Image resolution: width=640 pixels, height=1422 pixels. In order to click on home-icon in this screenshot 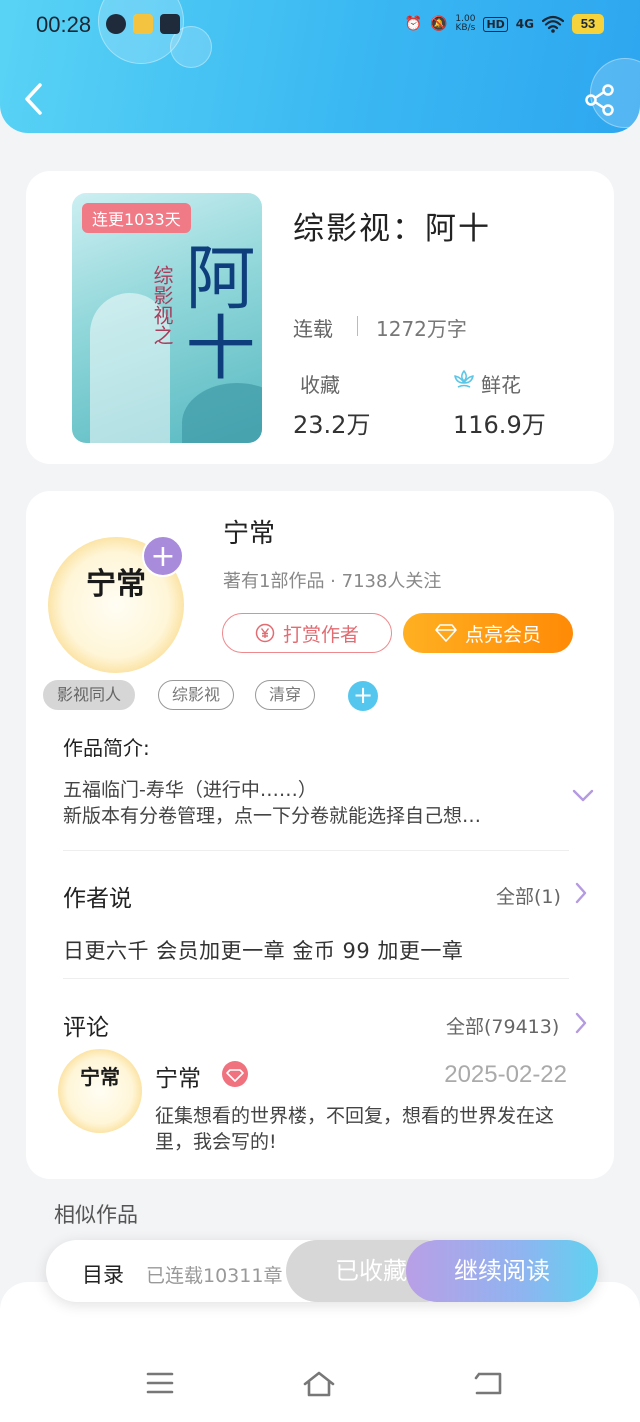, I will do `click(319, 1384)`.